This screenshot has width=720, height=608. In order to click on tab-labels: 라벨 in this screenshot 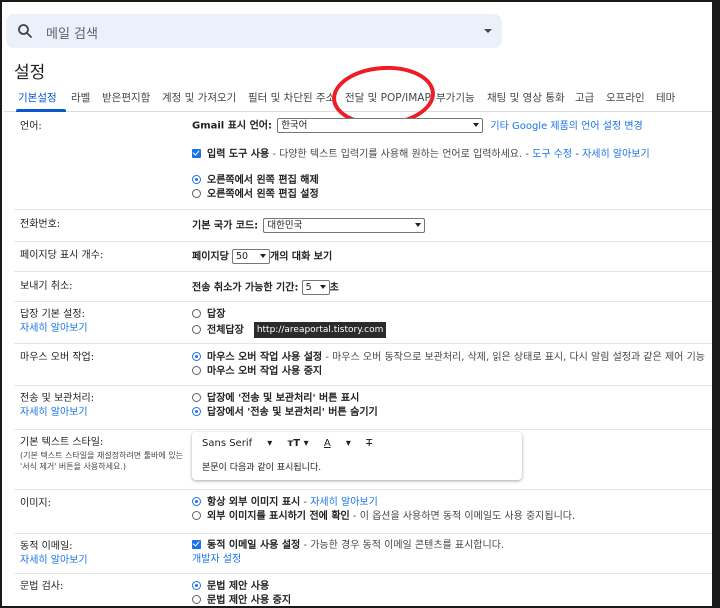, I will do `click(80, 97)`.